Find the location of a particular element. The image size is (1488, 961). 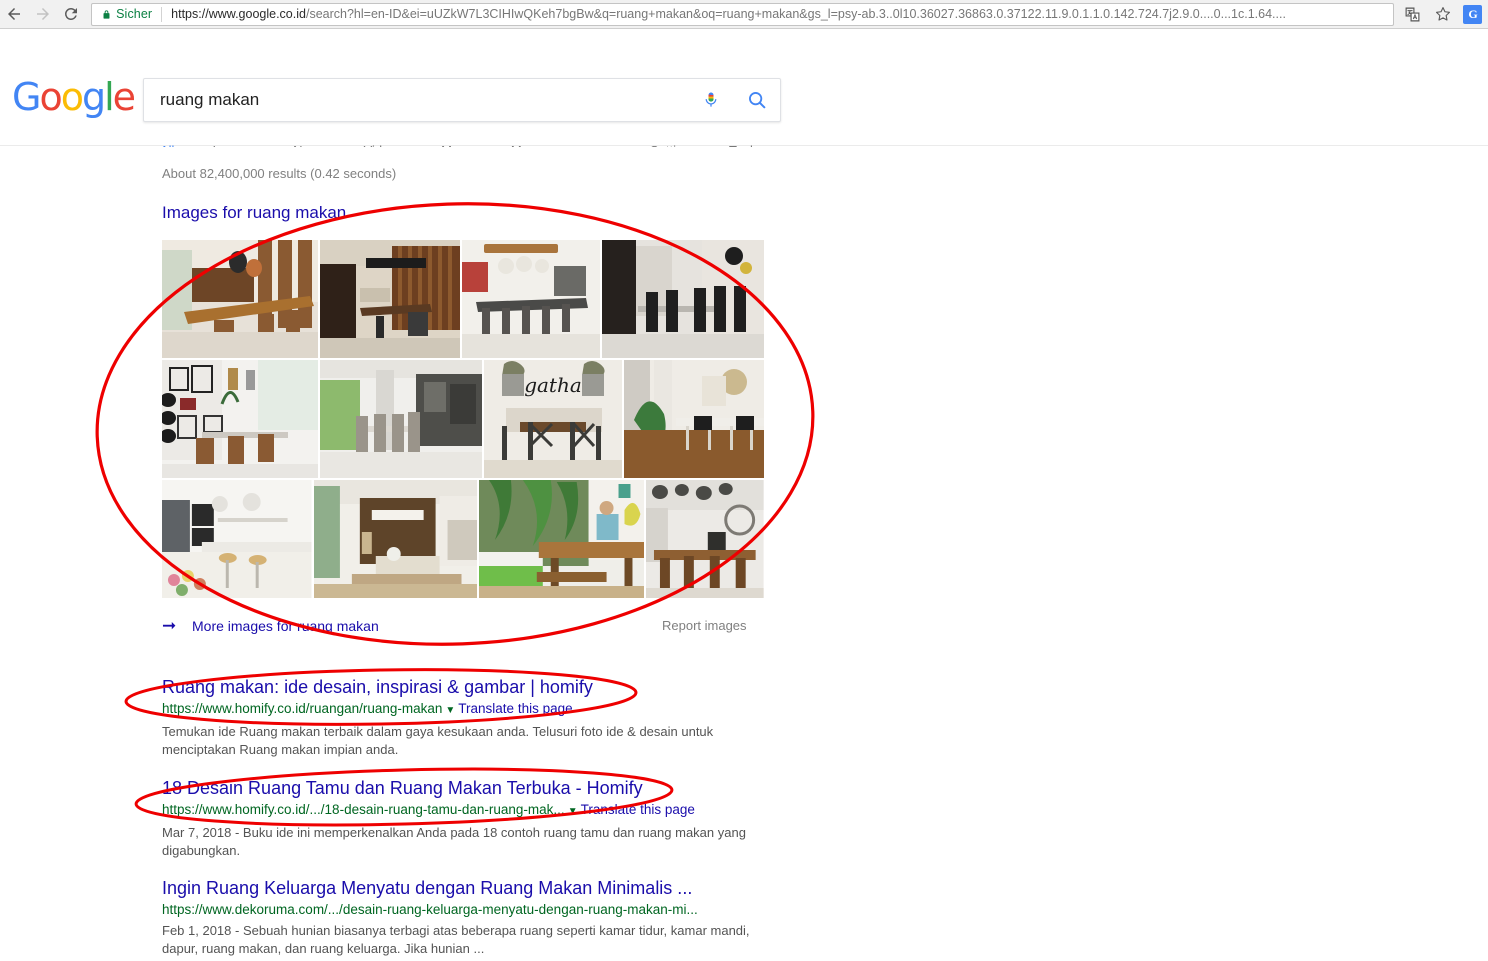

search-submit-button is located at coordinates (757, 100).